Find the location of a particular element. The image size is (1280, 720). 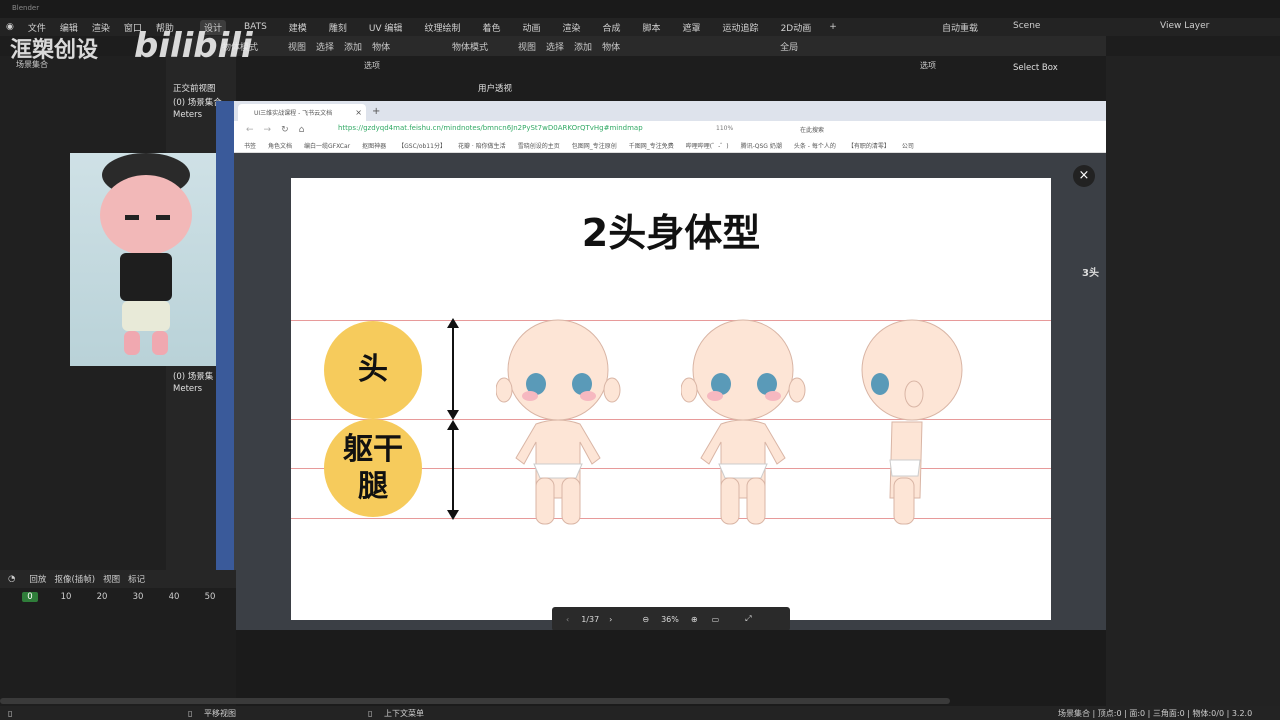

bookmark-item: 哔哩哔哩(゜-゜) is located at coordinates (707, 145).